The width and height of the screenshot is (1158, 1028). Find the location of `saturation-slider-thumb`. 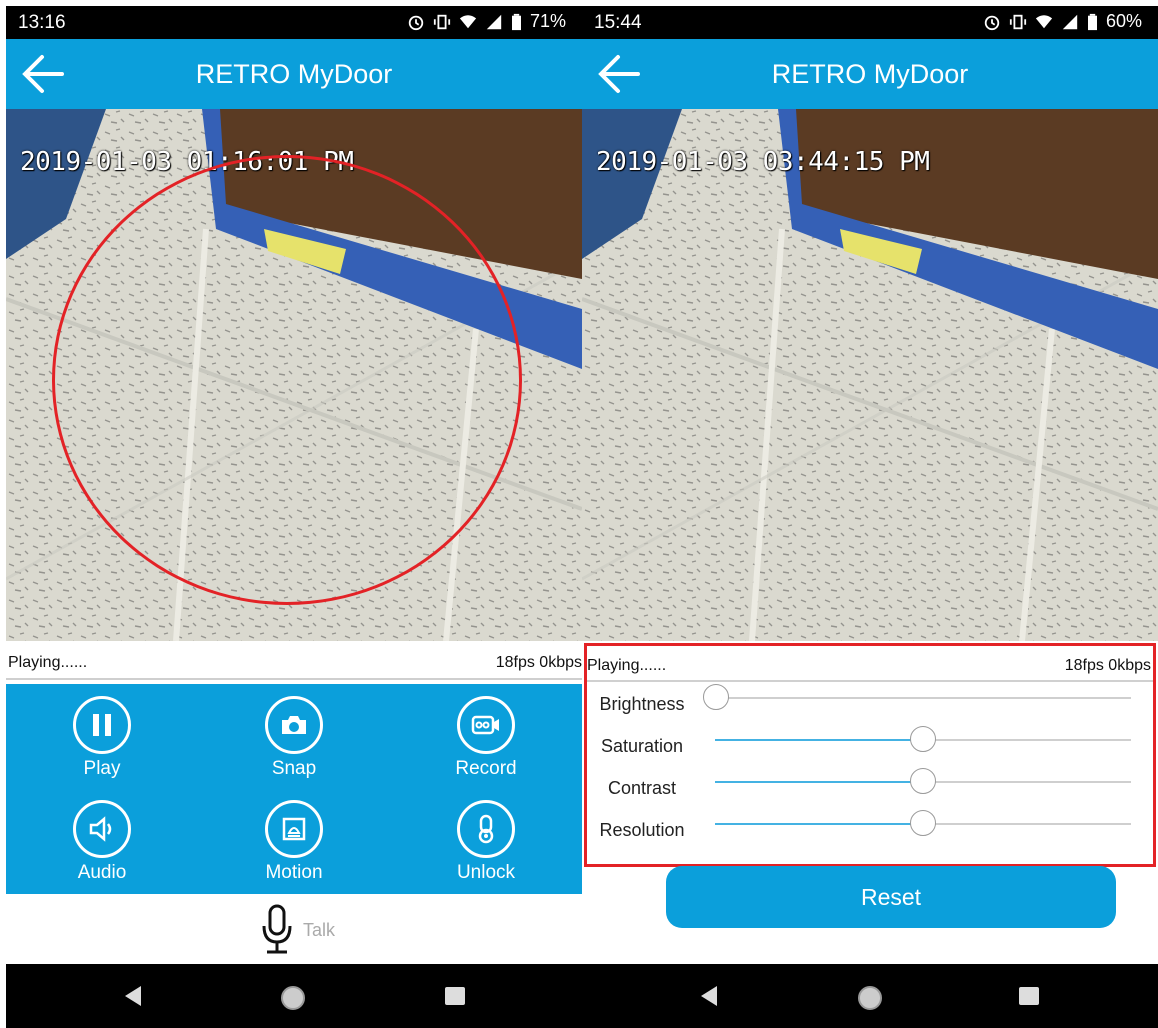

saturation-slider-thumb is located at coordinates (923, 739).